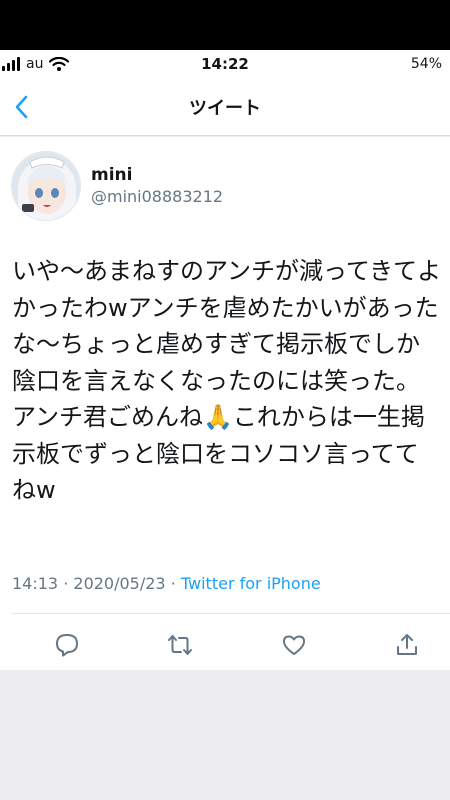 The width and height of the screenshot is (450, 800). I want to click on retweet-icon, so click(180, 645).